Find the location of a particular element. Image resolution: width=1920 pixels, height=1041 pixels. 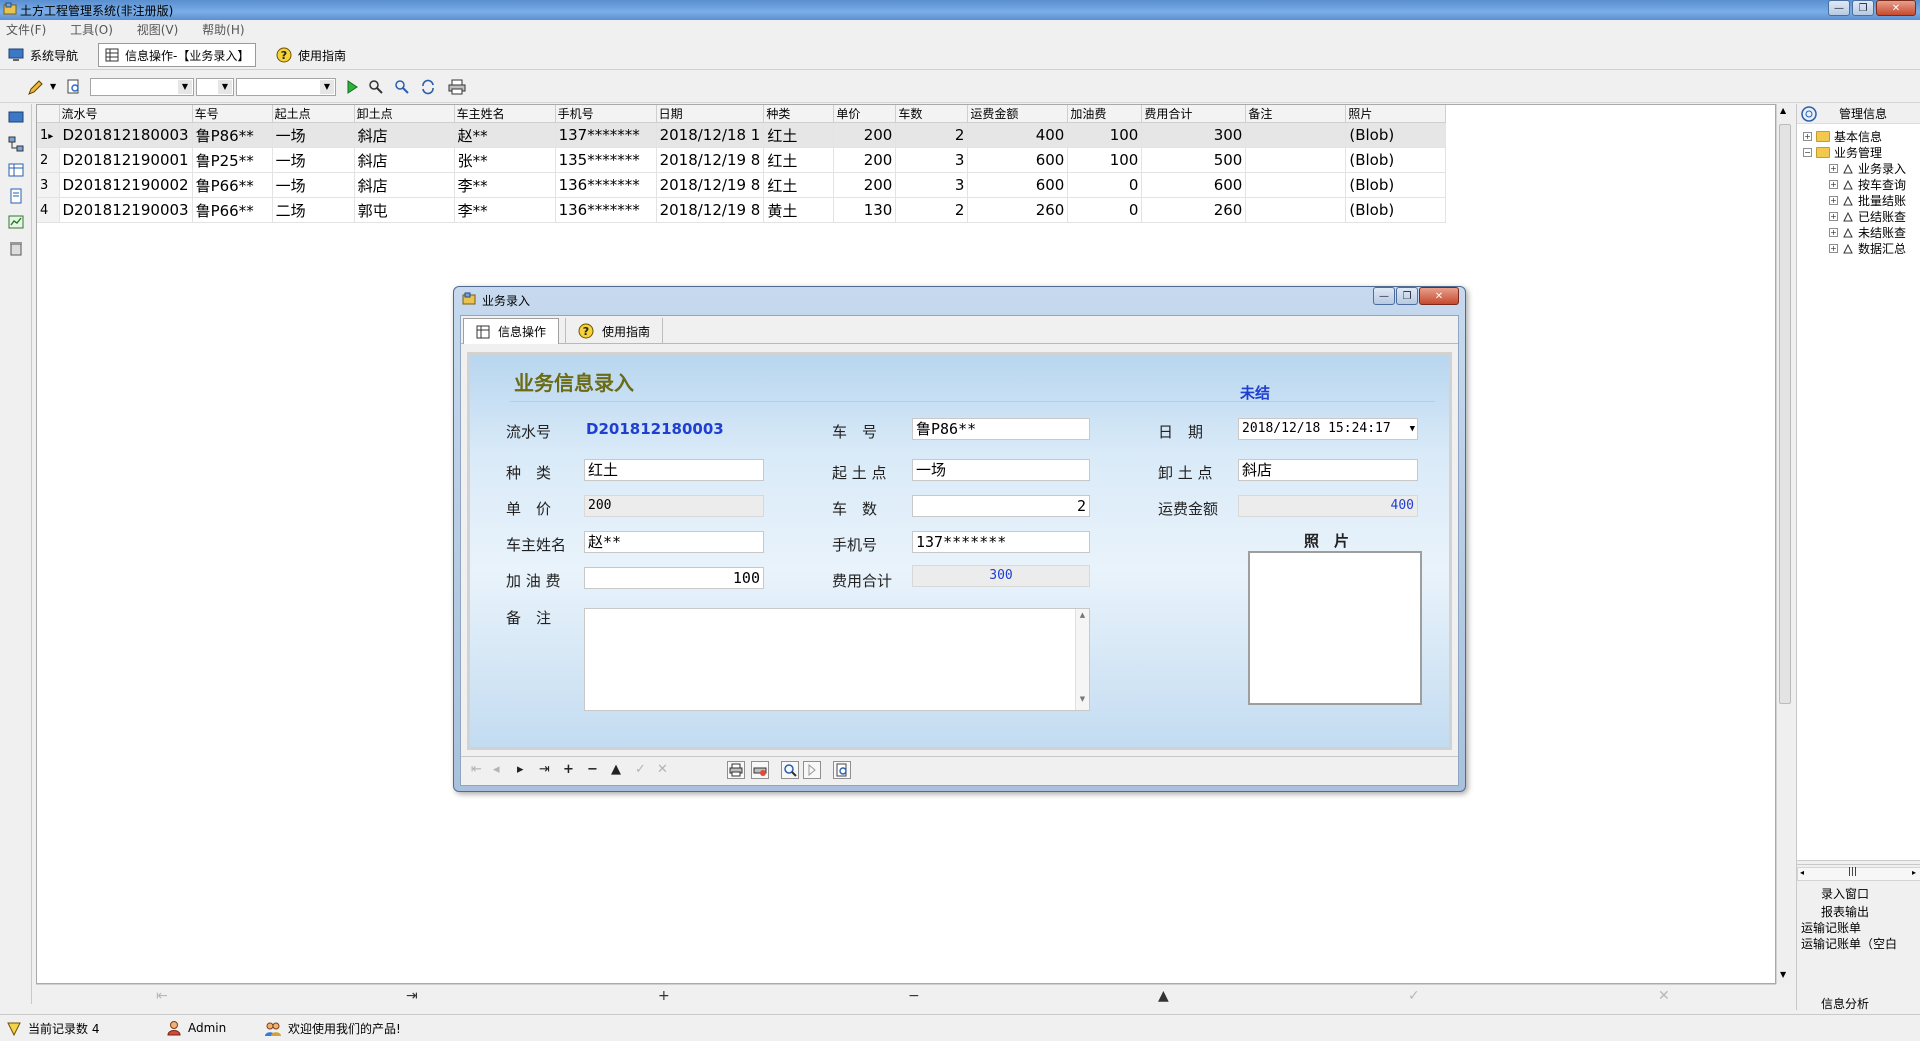

unload-point-input: 斜店 is located at coordinates (1328, 470).